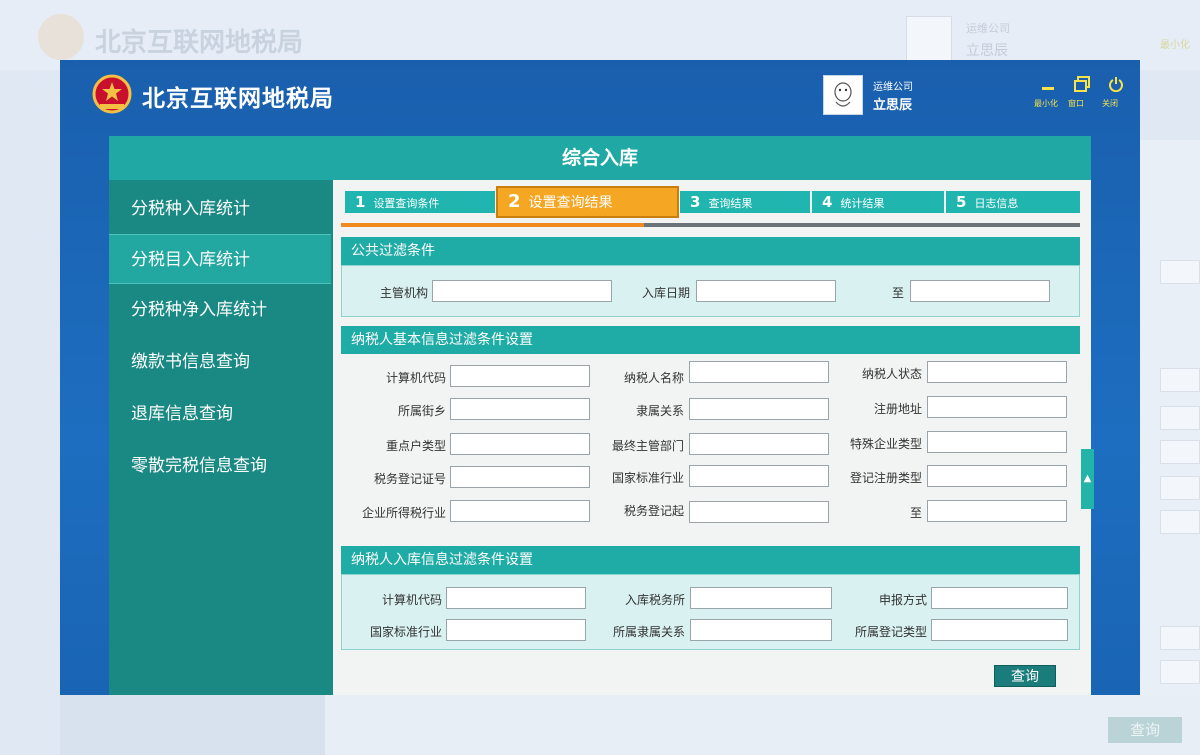  What do you see at coordinates (997, 476) in the screenshot?
I see `reg-type-input` at bounding box center [997, 476].